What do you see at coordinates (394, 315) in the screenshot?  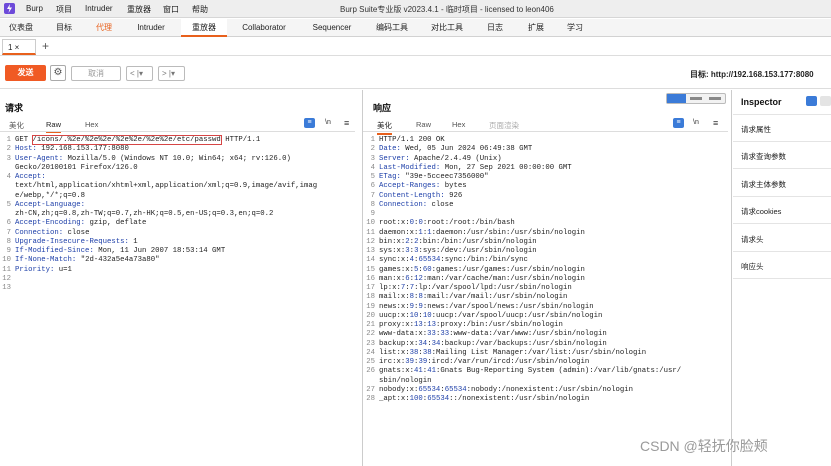 I see `code-token: uucp:x:` at bounding box center [394, 315].